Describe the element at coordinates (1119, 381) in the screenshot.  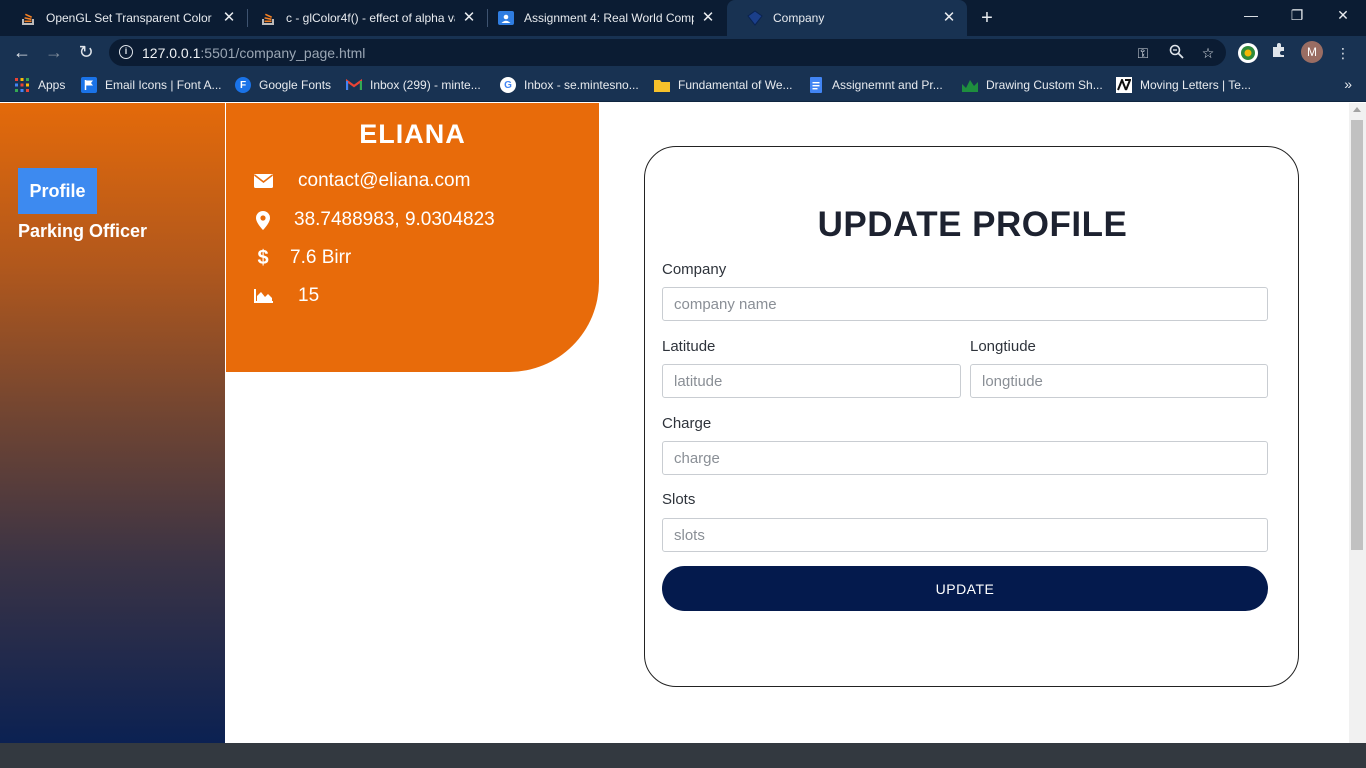
I see `longitude-input` at that location.